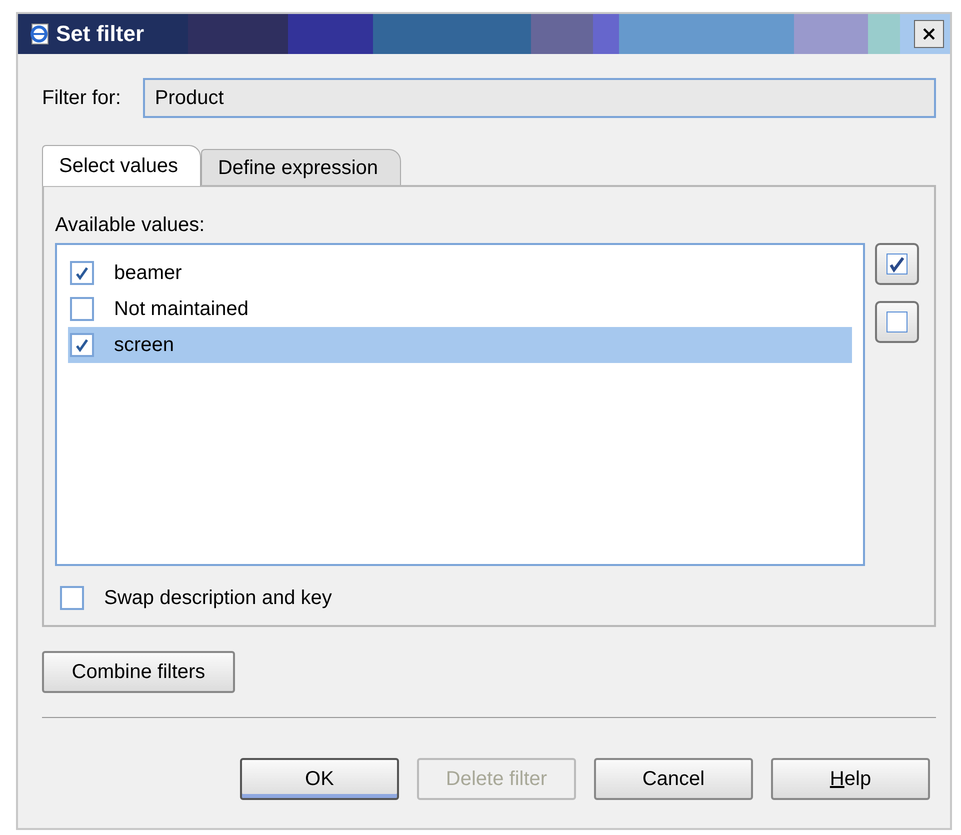  I want to click on tab: Select values, so click(121, 165).